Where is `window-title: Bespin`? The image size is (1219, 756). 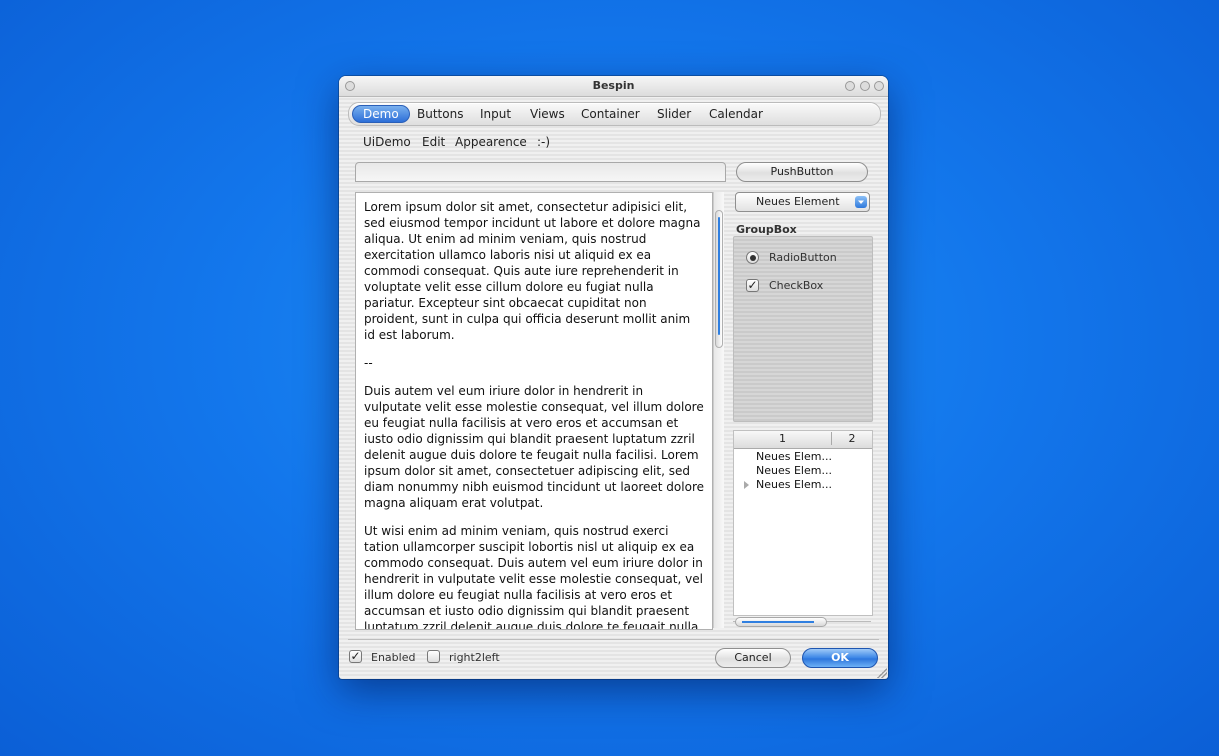 window-title: Bespin is located at coordinates (613, 85).